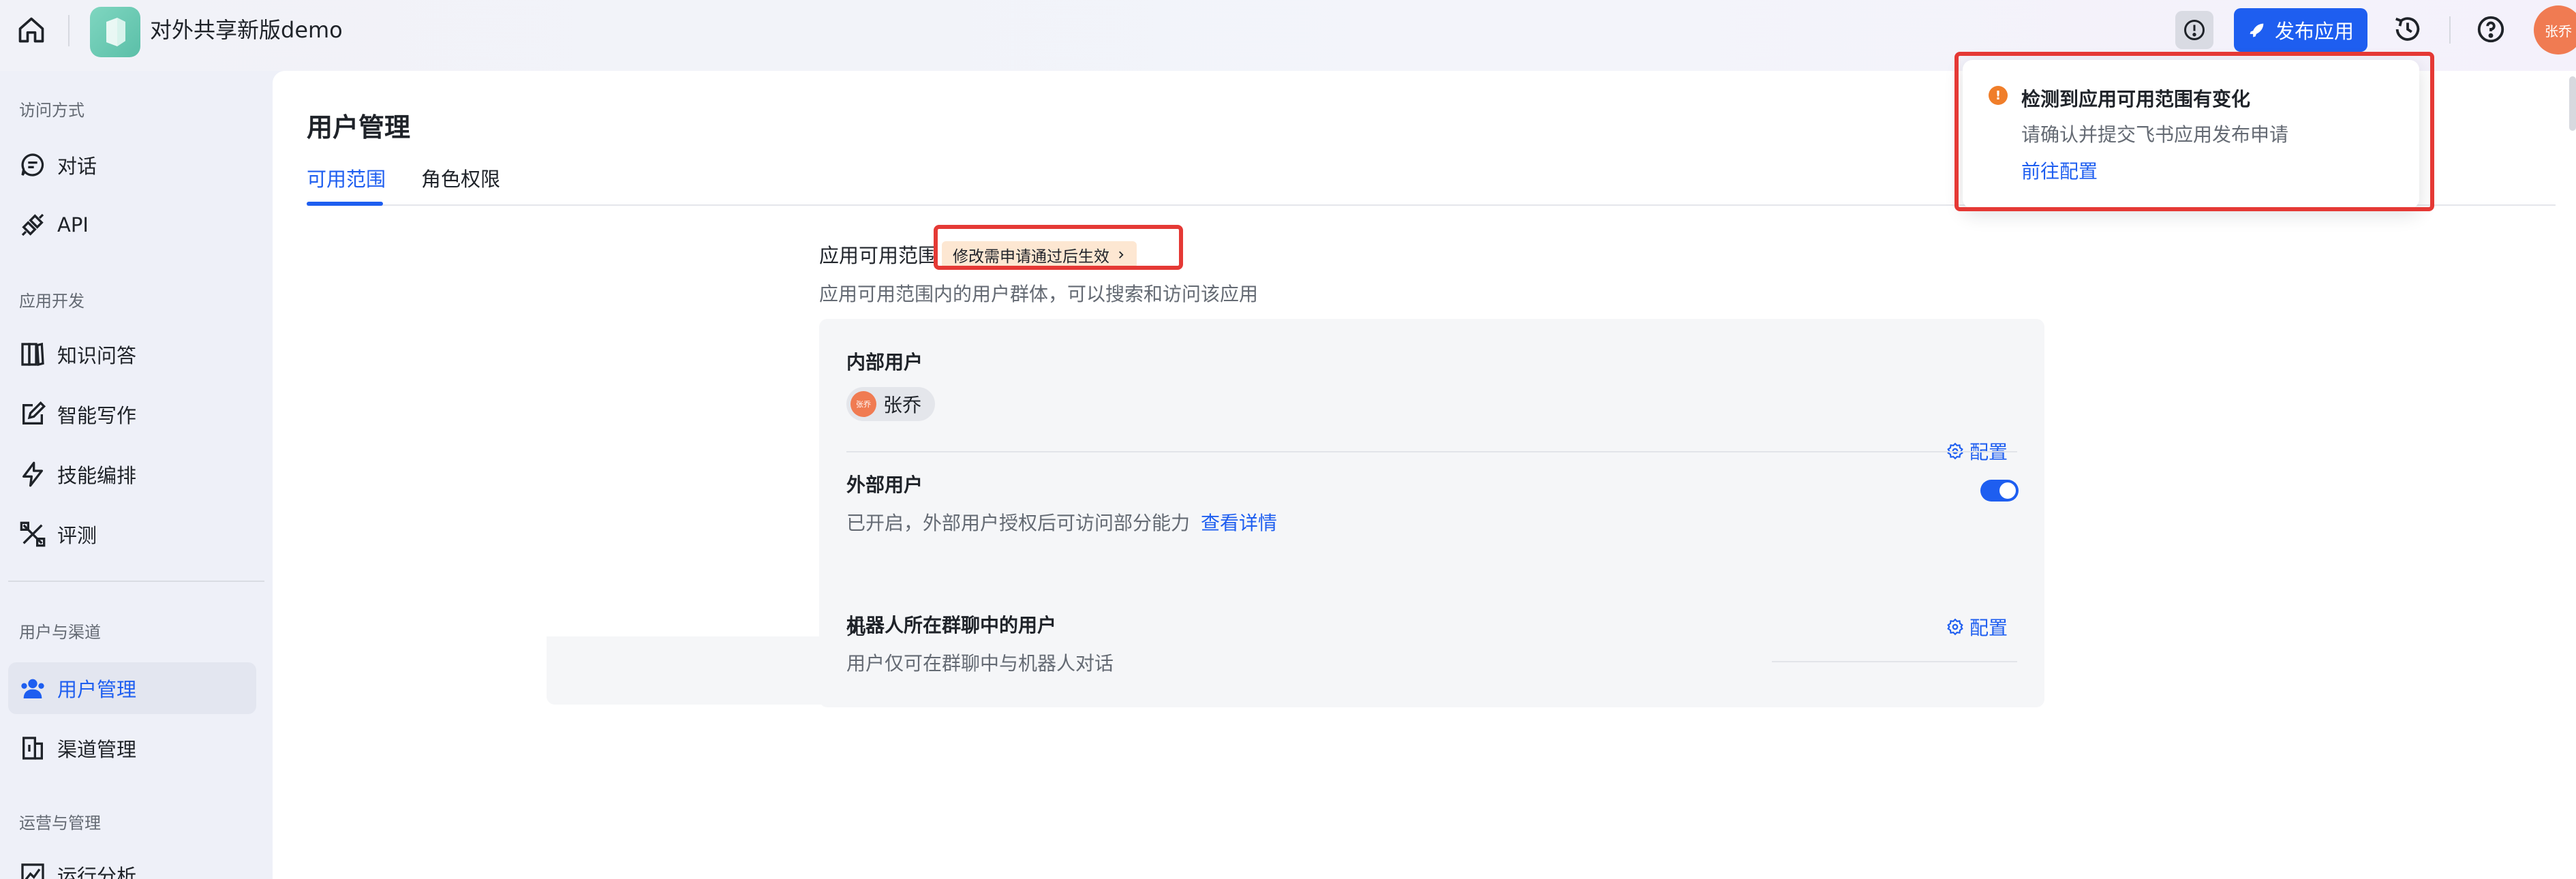 This screenshot has height=879, width=2576. I want to click on sidebar-section-title: 应用开发, so click(52, 301).